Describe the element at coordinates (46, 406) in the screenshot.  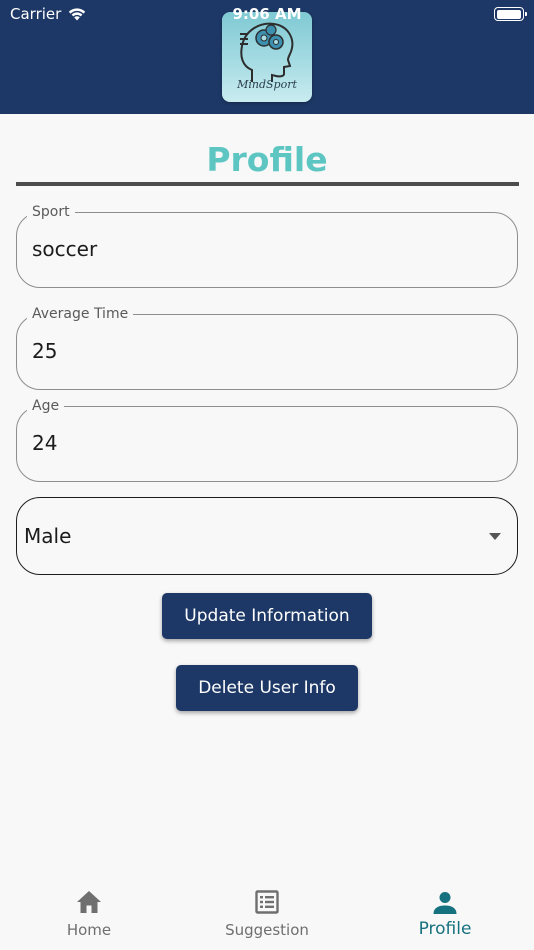
I see `age-label: Age` at that location.